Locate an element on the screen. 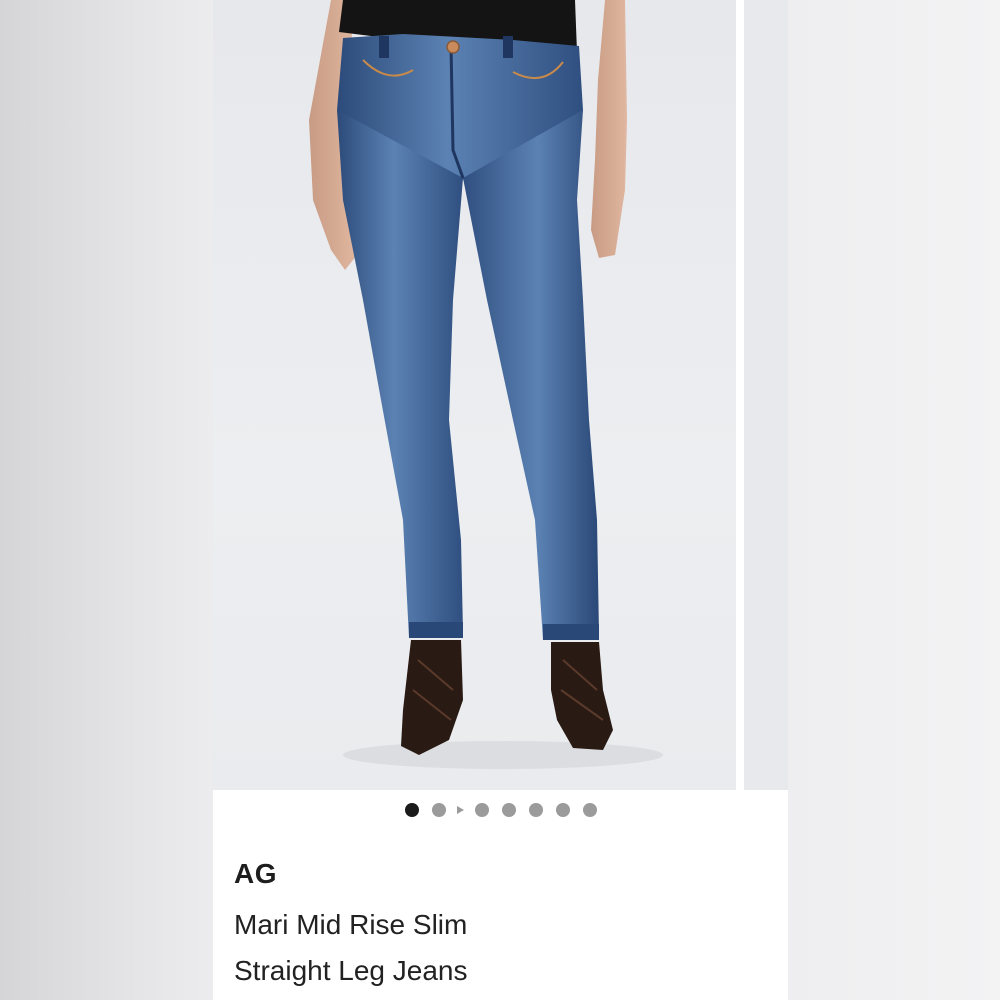 The height and width of the screenshot is (1000, 1000). jeans-right-leg is located at coordinates (531, 375).